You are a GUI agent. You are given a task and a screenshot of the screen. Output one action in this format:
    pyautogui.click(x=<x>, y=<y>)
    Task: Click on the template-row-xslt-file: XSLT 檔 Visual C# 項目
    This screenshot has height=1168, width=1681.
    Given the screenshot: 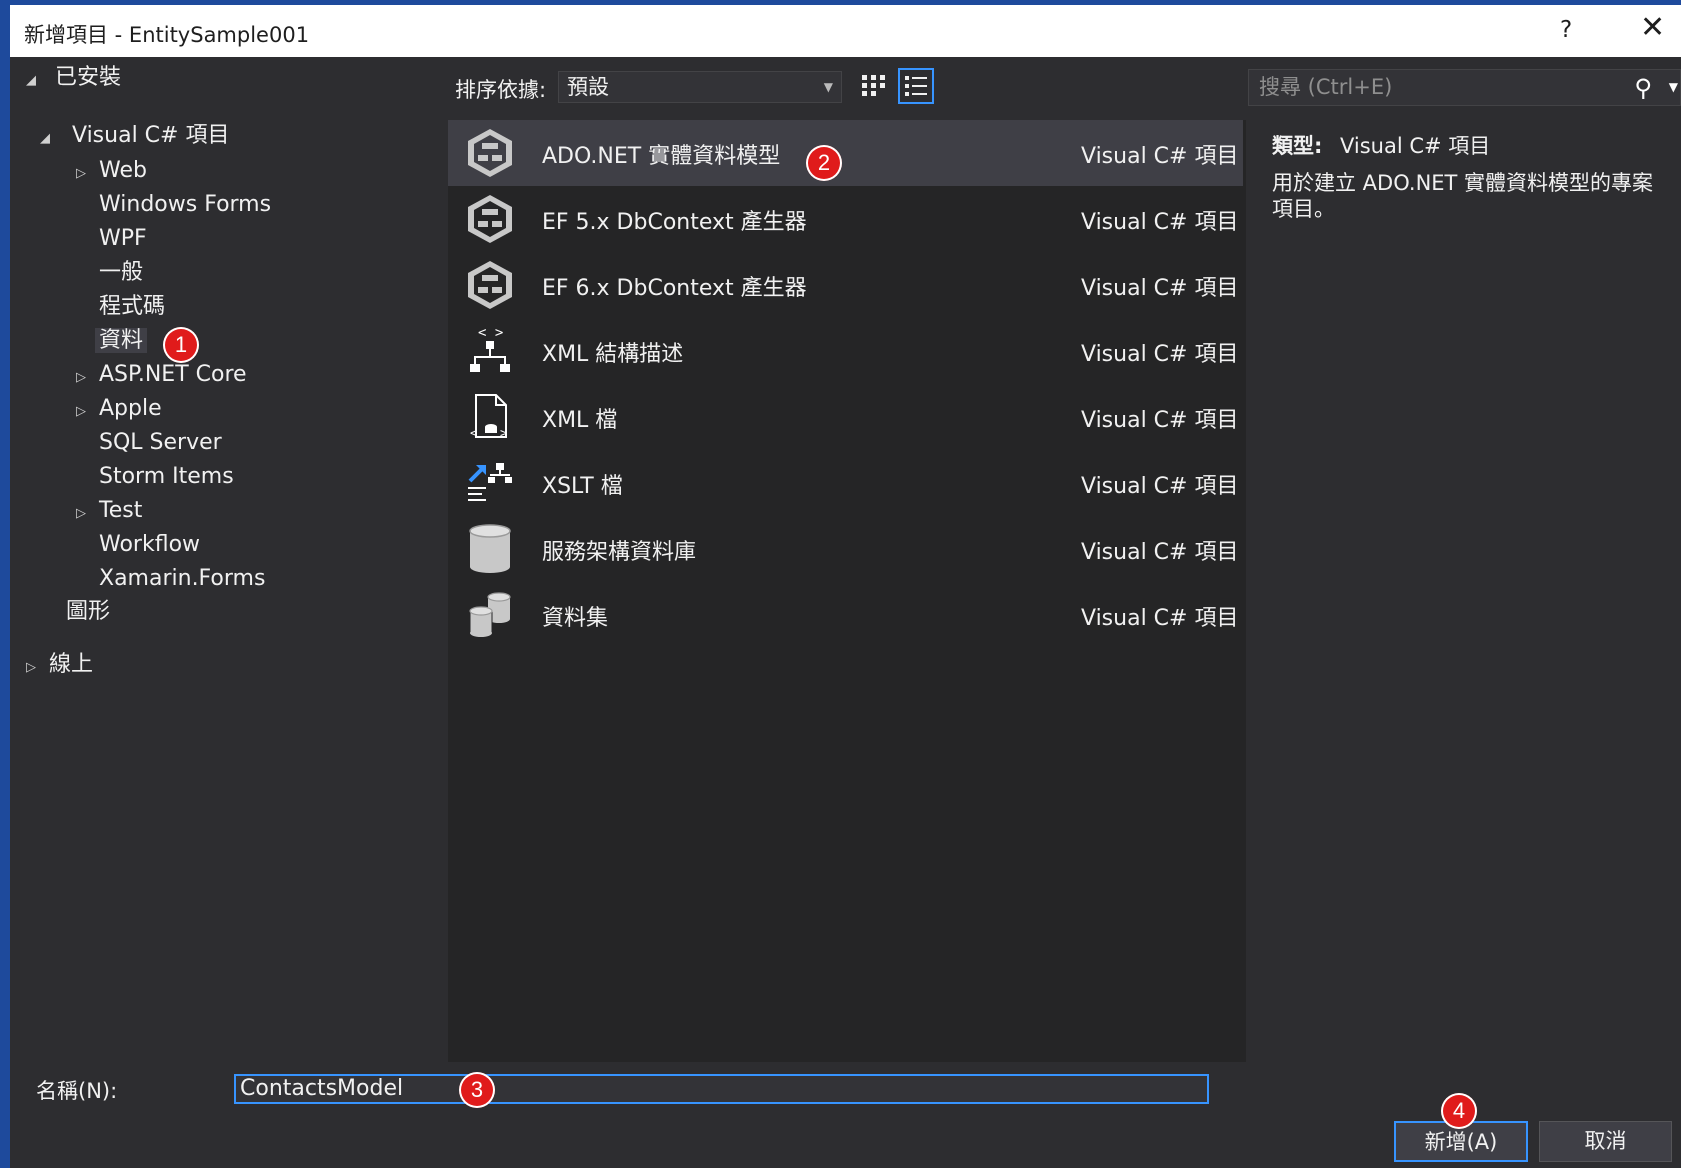 What is the action you would take?
    pyautogui.click(x=845, y=483)
    